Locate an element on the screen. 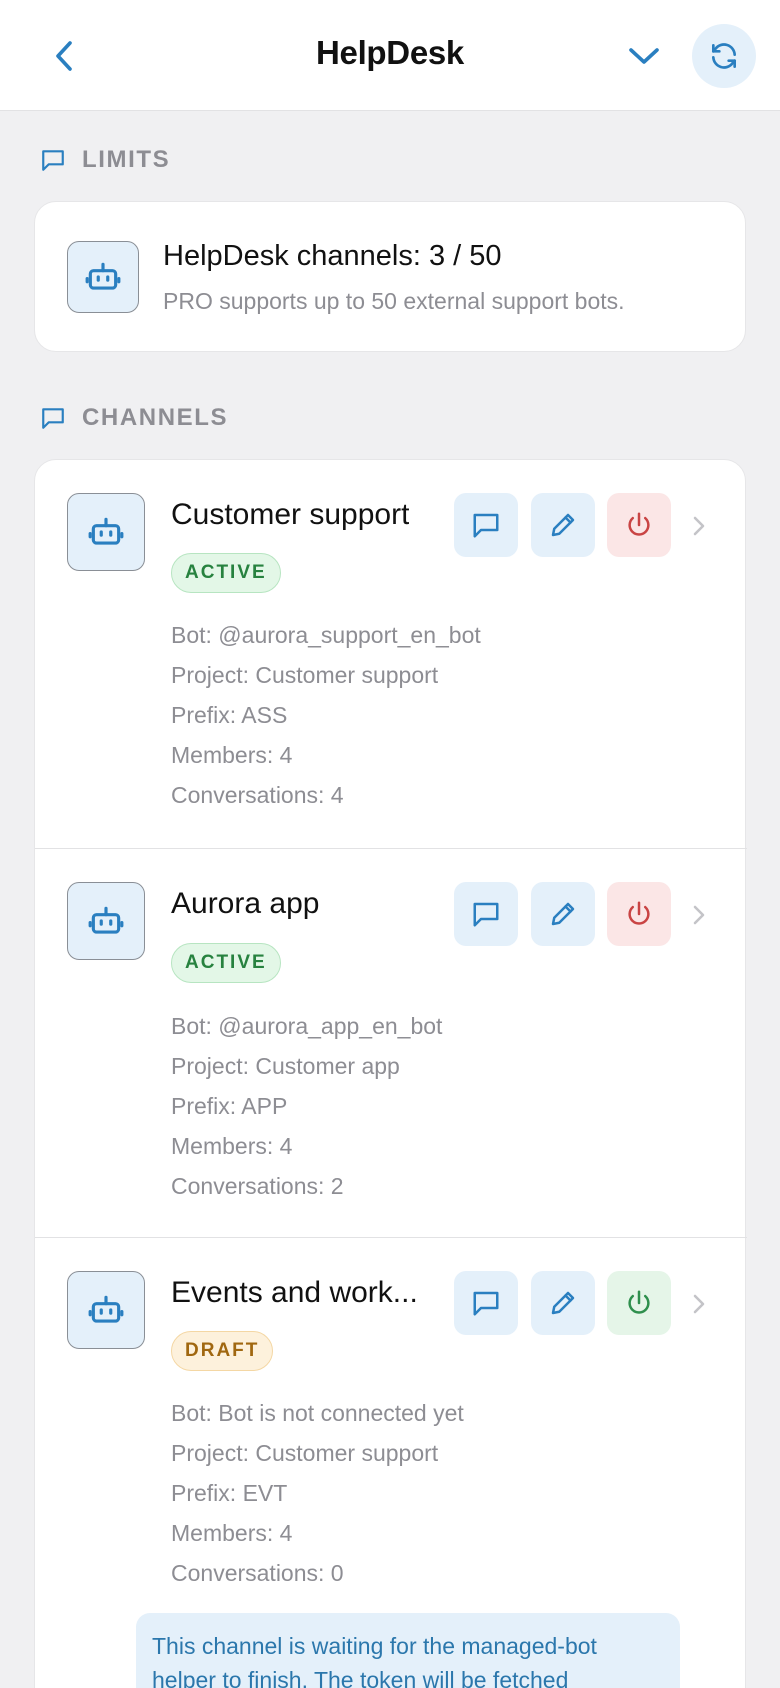  channels-section-header: CHANNELS is located at coordinates (134, 418).